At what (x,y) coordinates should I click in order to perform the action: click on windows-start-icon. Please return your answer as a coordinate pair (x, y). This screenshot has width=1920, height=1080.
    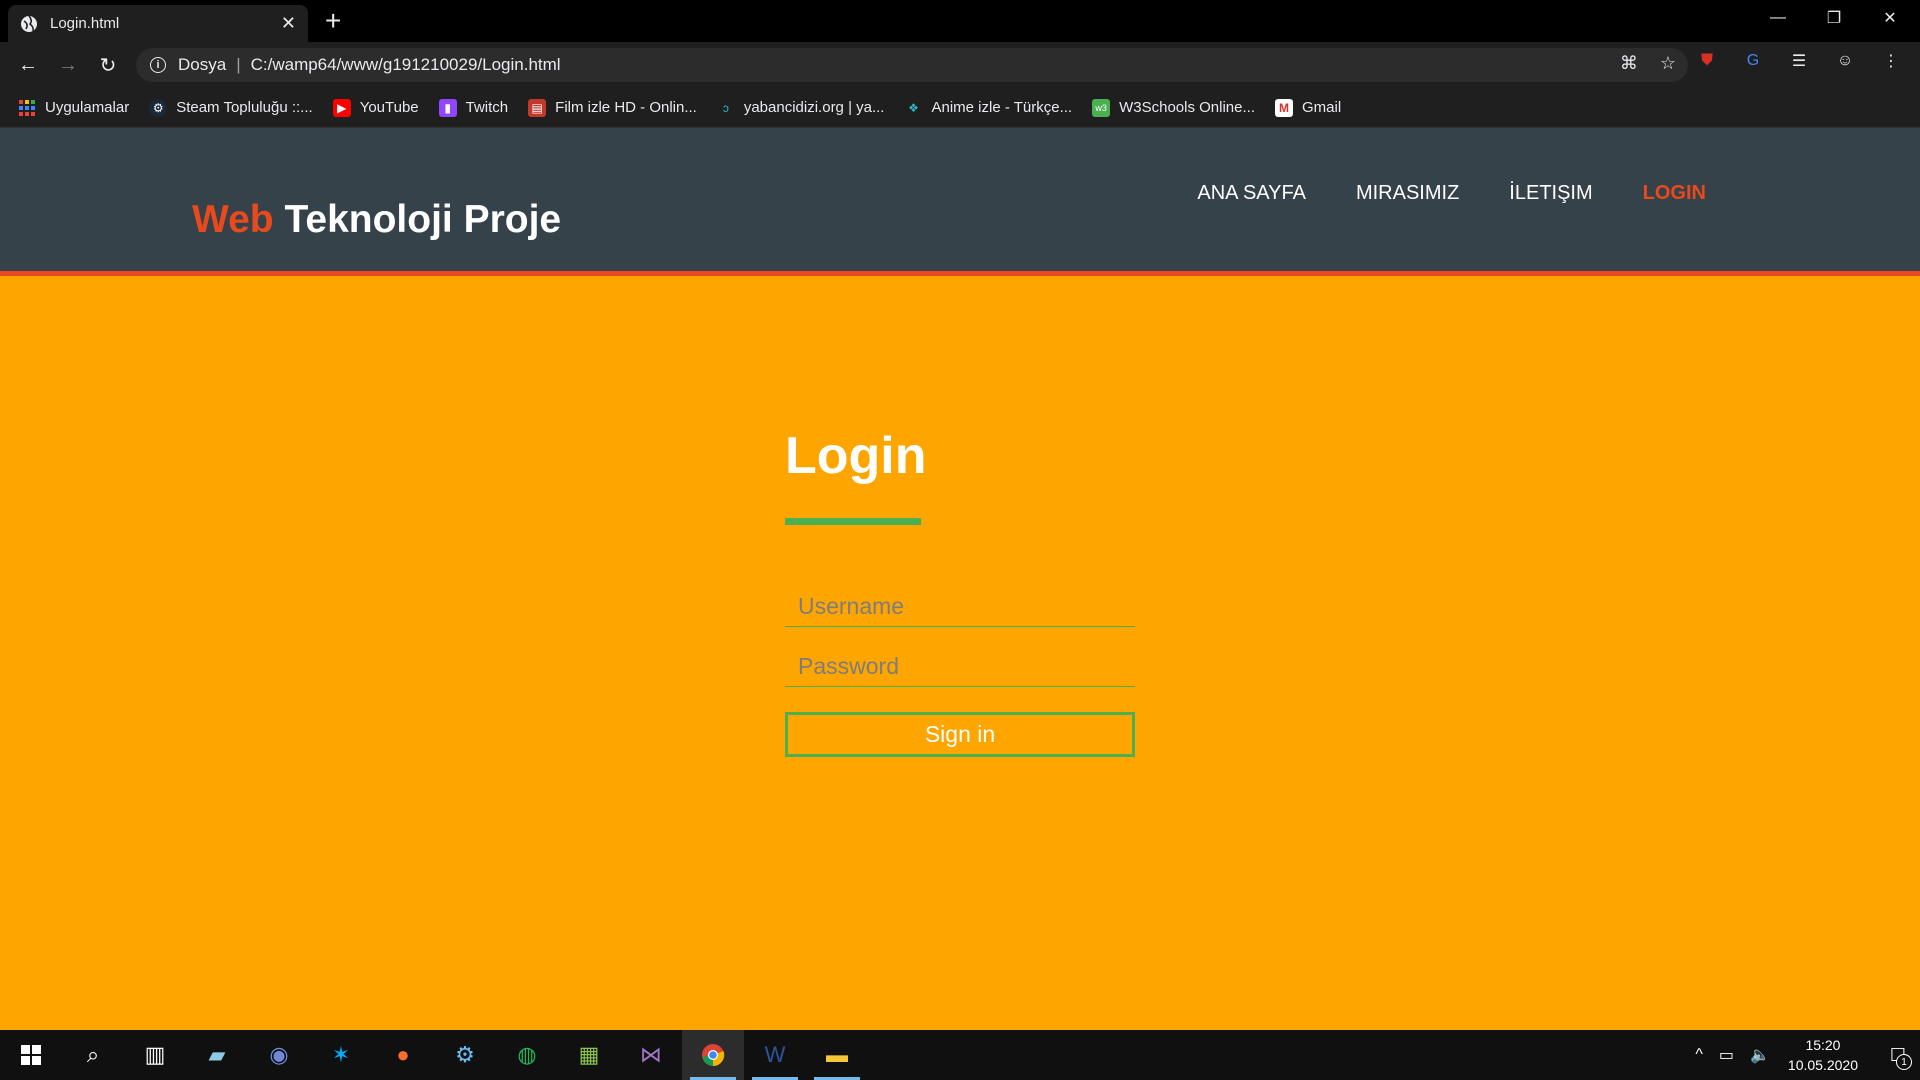
    Looking at the image, I should click on (31, 1055).